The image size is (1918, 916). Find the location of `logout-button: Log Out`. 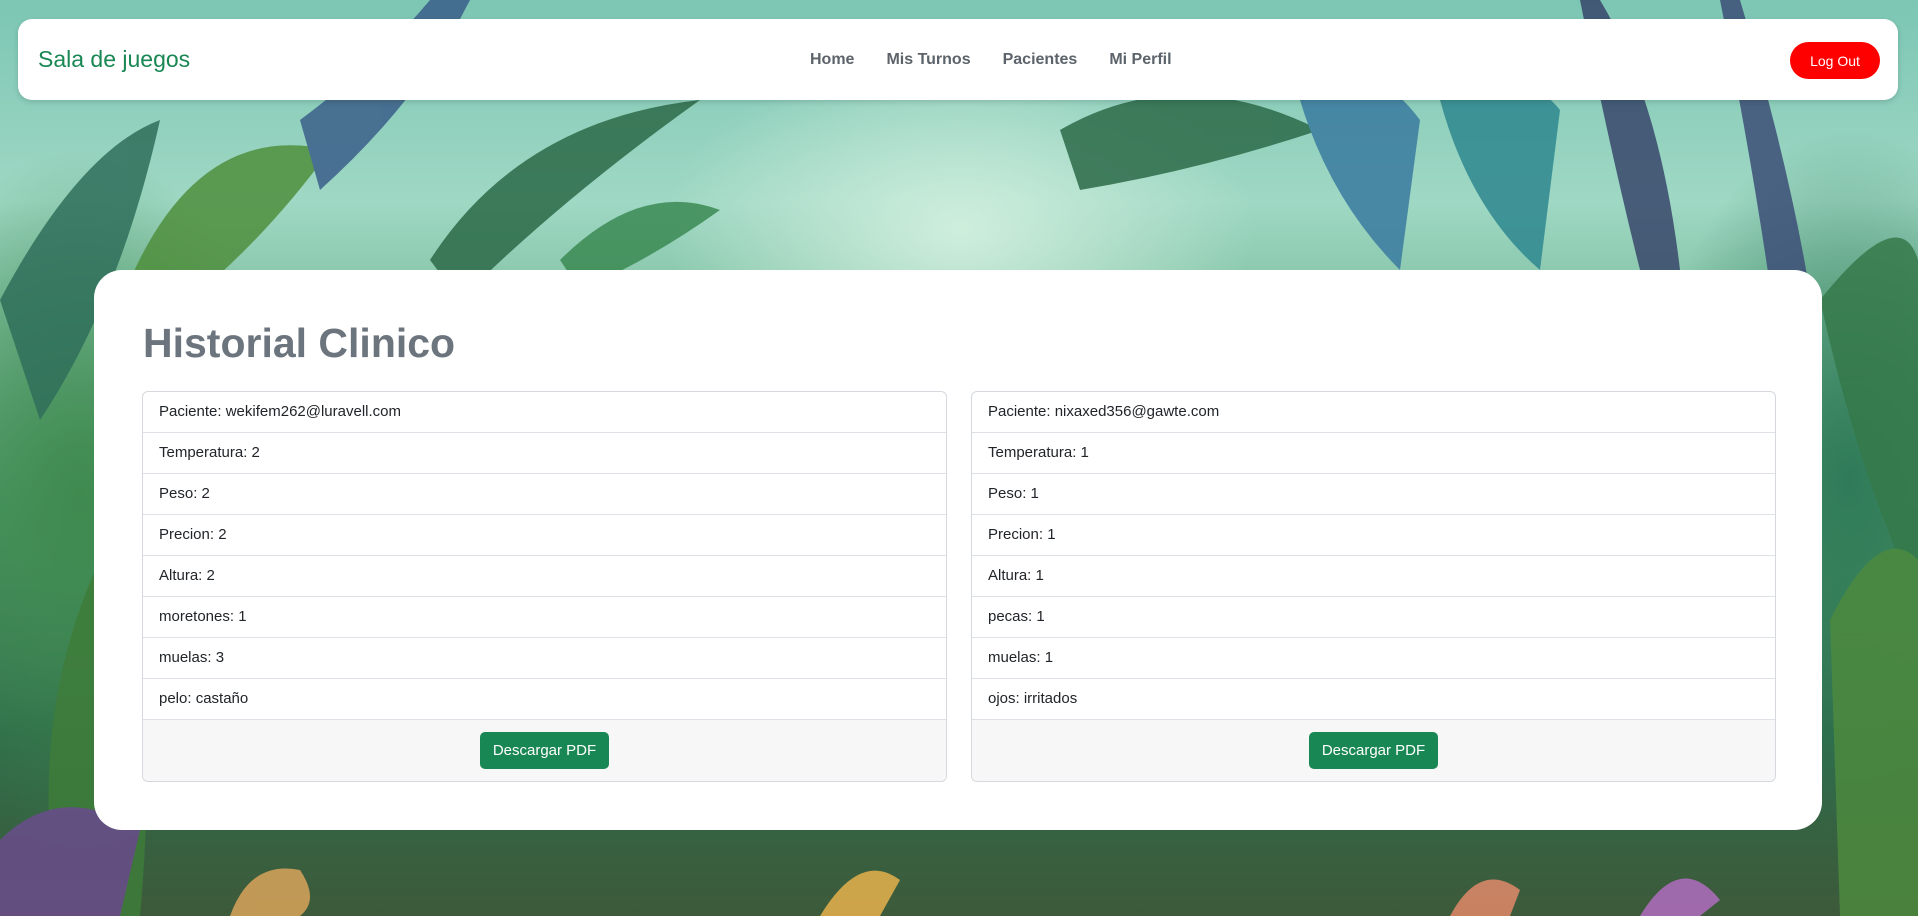

logout-button: Log Out is located at coordinates (1835, 60).